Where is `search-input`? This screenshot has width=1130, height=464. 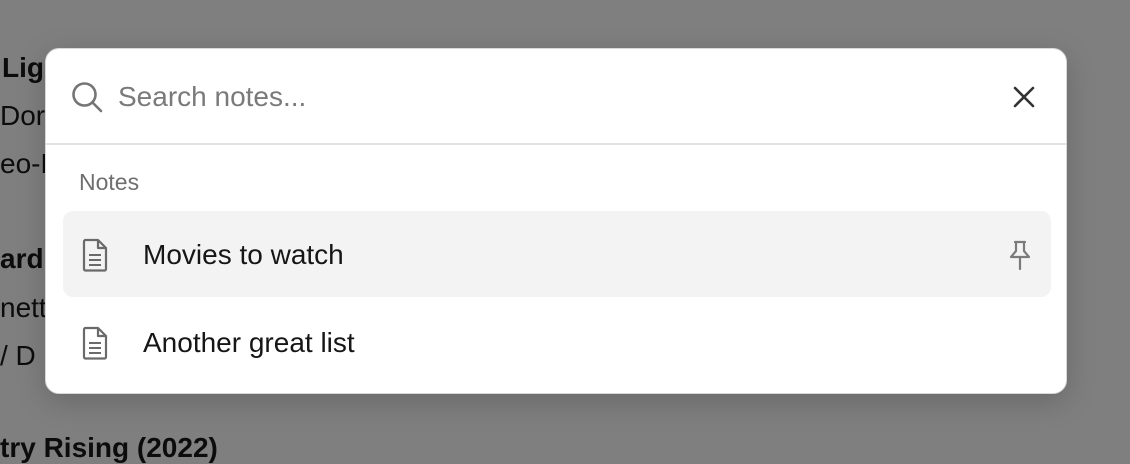 search-input is located at coordinates (548, 97).